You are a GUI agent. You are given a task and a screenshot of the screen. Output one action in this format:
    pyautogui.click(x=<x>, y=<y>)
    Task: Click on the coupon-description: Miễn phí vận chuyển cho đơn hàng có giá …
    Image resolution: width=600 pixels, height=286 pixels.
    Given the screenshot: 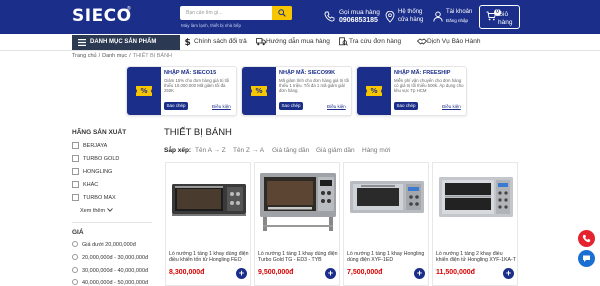 What is the action you would take?
    pyautogui.click(x=429, y=85)
    